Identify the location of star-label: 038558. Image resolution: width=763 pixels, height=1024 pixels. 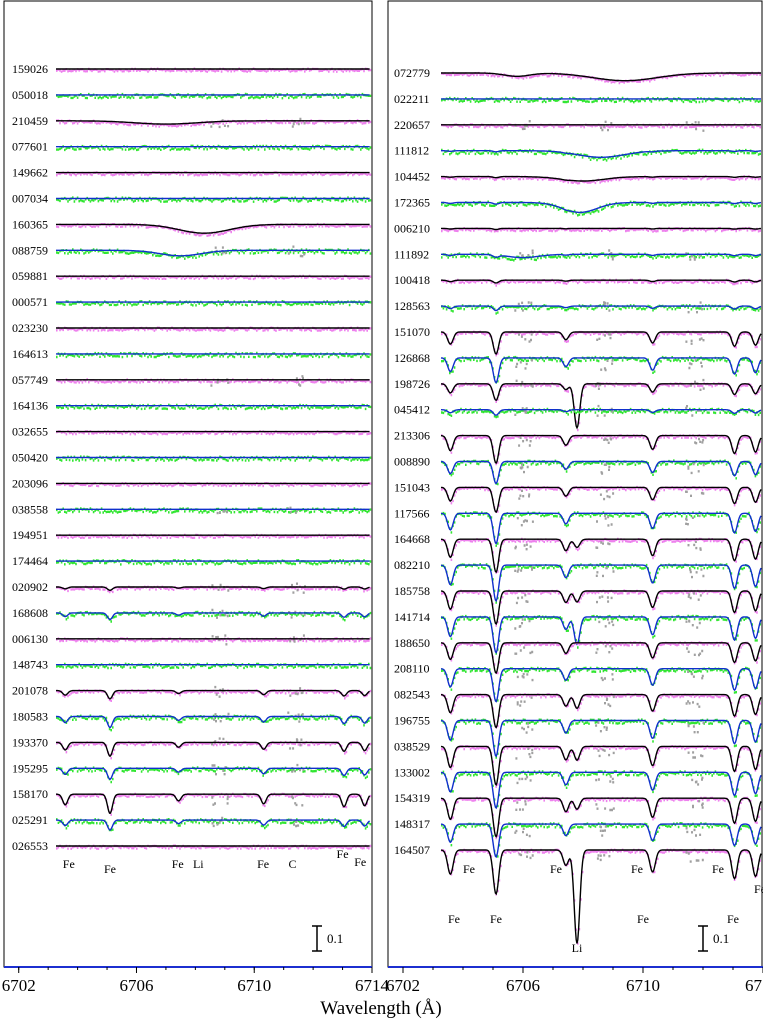
(30, 509).